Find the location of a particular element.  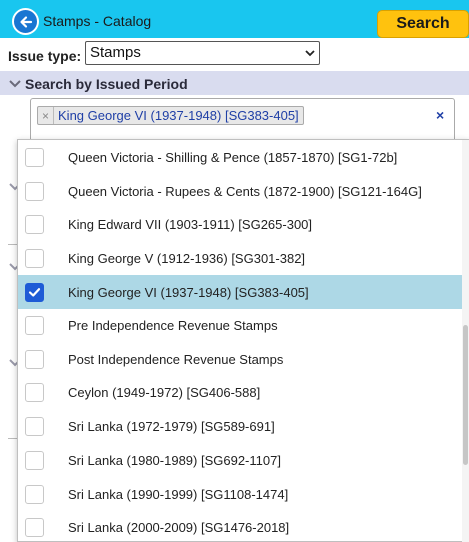

search-button: Search is located at coordinates (423, 24).